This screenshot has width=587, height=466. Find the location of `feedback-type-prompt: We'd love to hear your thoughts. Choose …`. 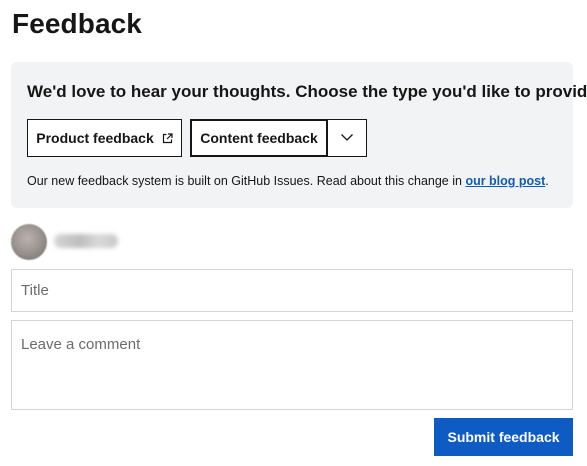

feedback-type-prompt: We'd love to hear your thoughts. Choose … is located at coordinates (307, 91).